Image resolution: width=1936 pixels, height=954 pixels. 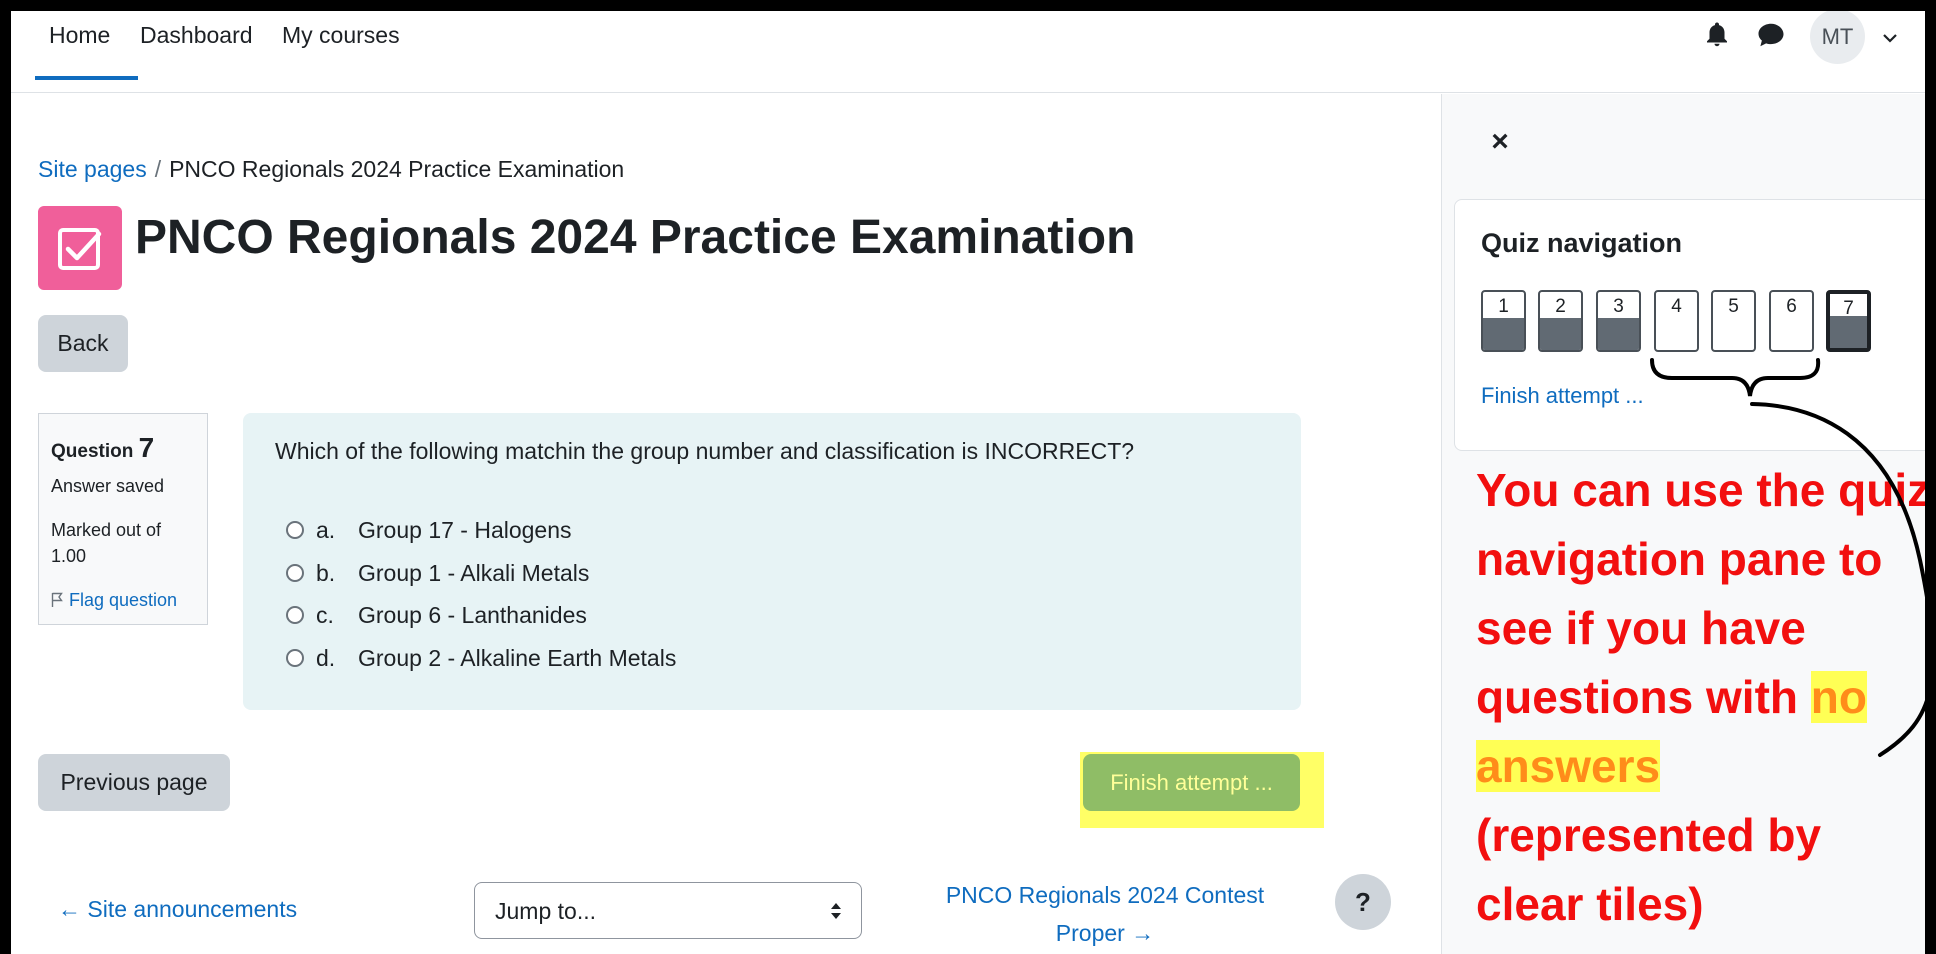 I want to click on answer-option-a: a. Group 17 - Halogens, so click(x=429, y=530).